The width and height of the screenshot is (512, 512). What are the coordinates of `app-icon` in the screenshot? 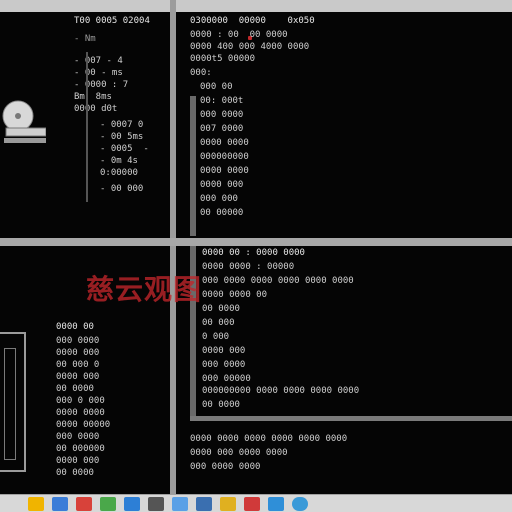 It's located at (276, 503).